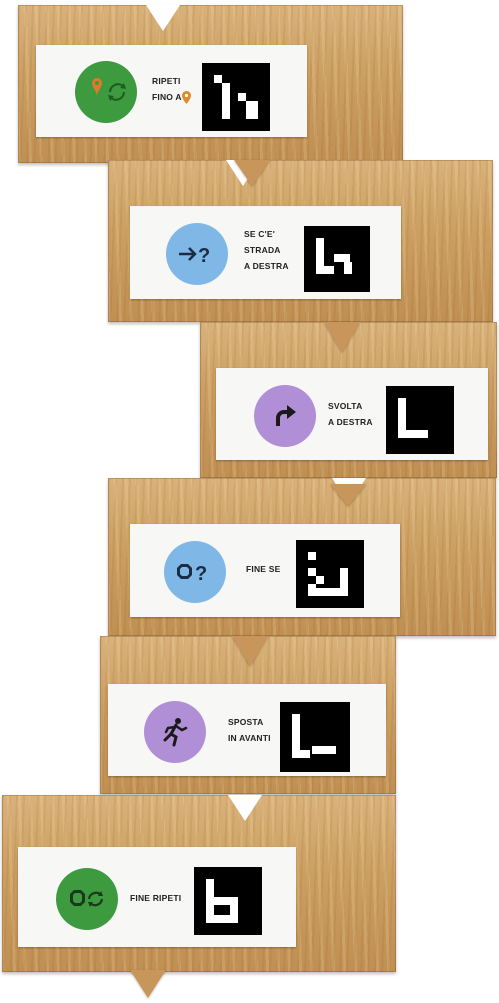 This screenshot has height=1003, width=499. I want to click on blue-circle-arrow-question-icon: ?, so click(197, 254).